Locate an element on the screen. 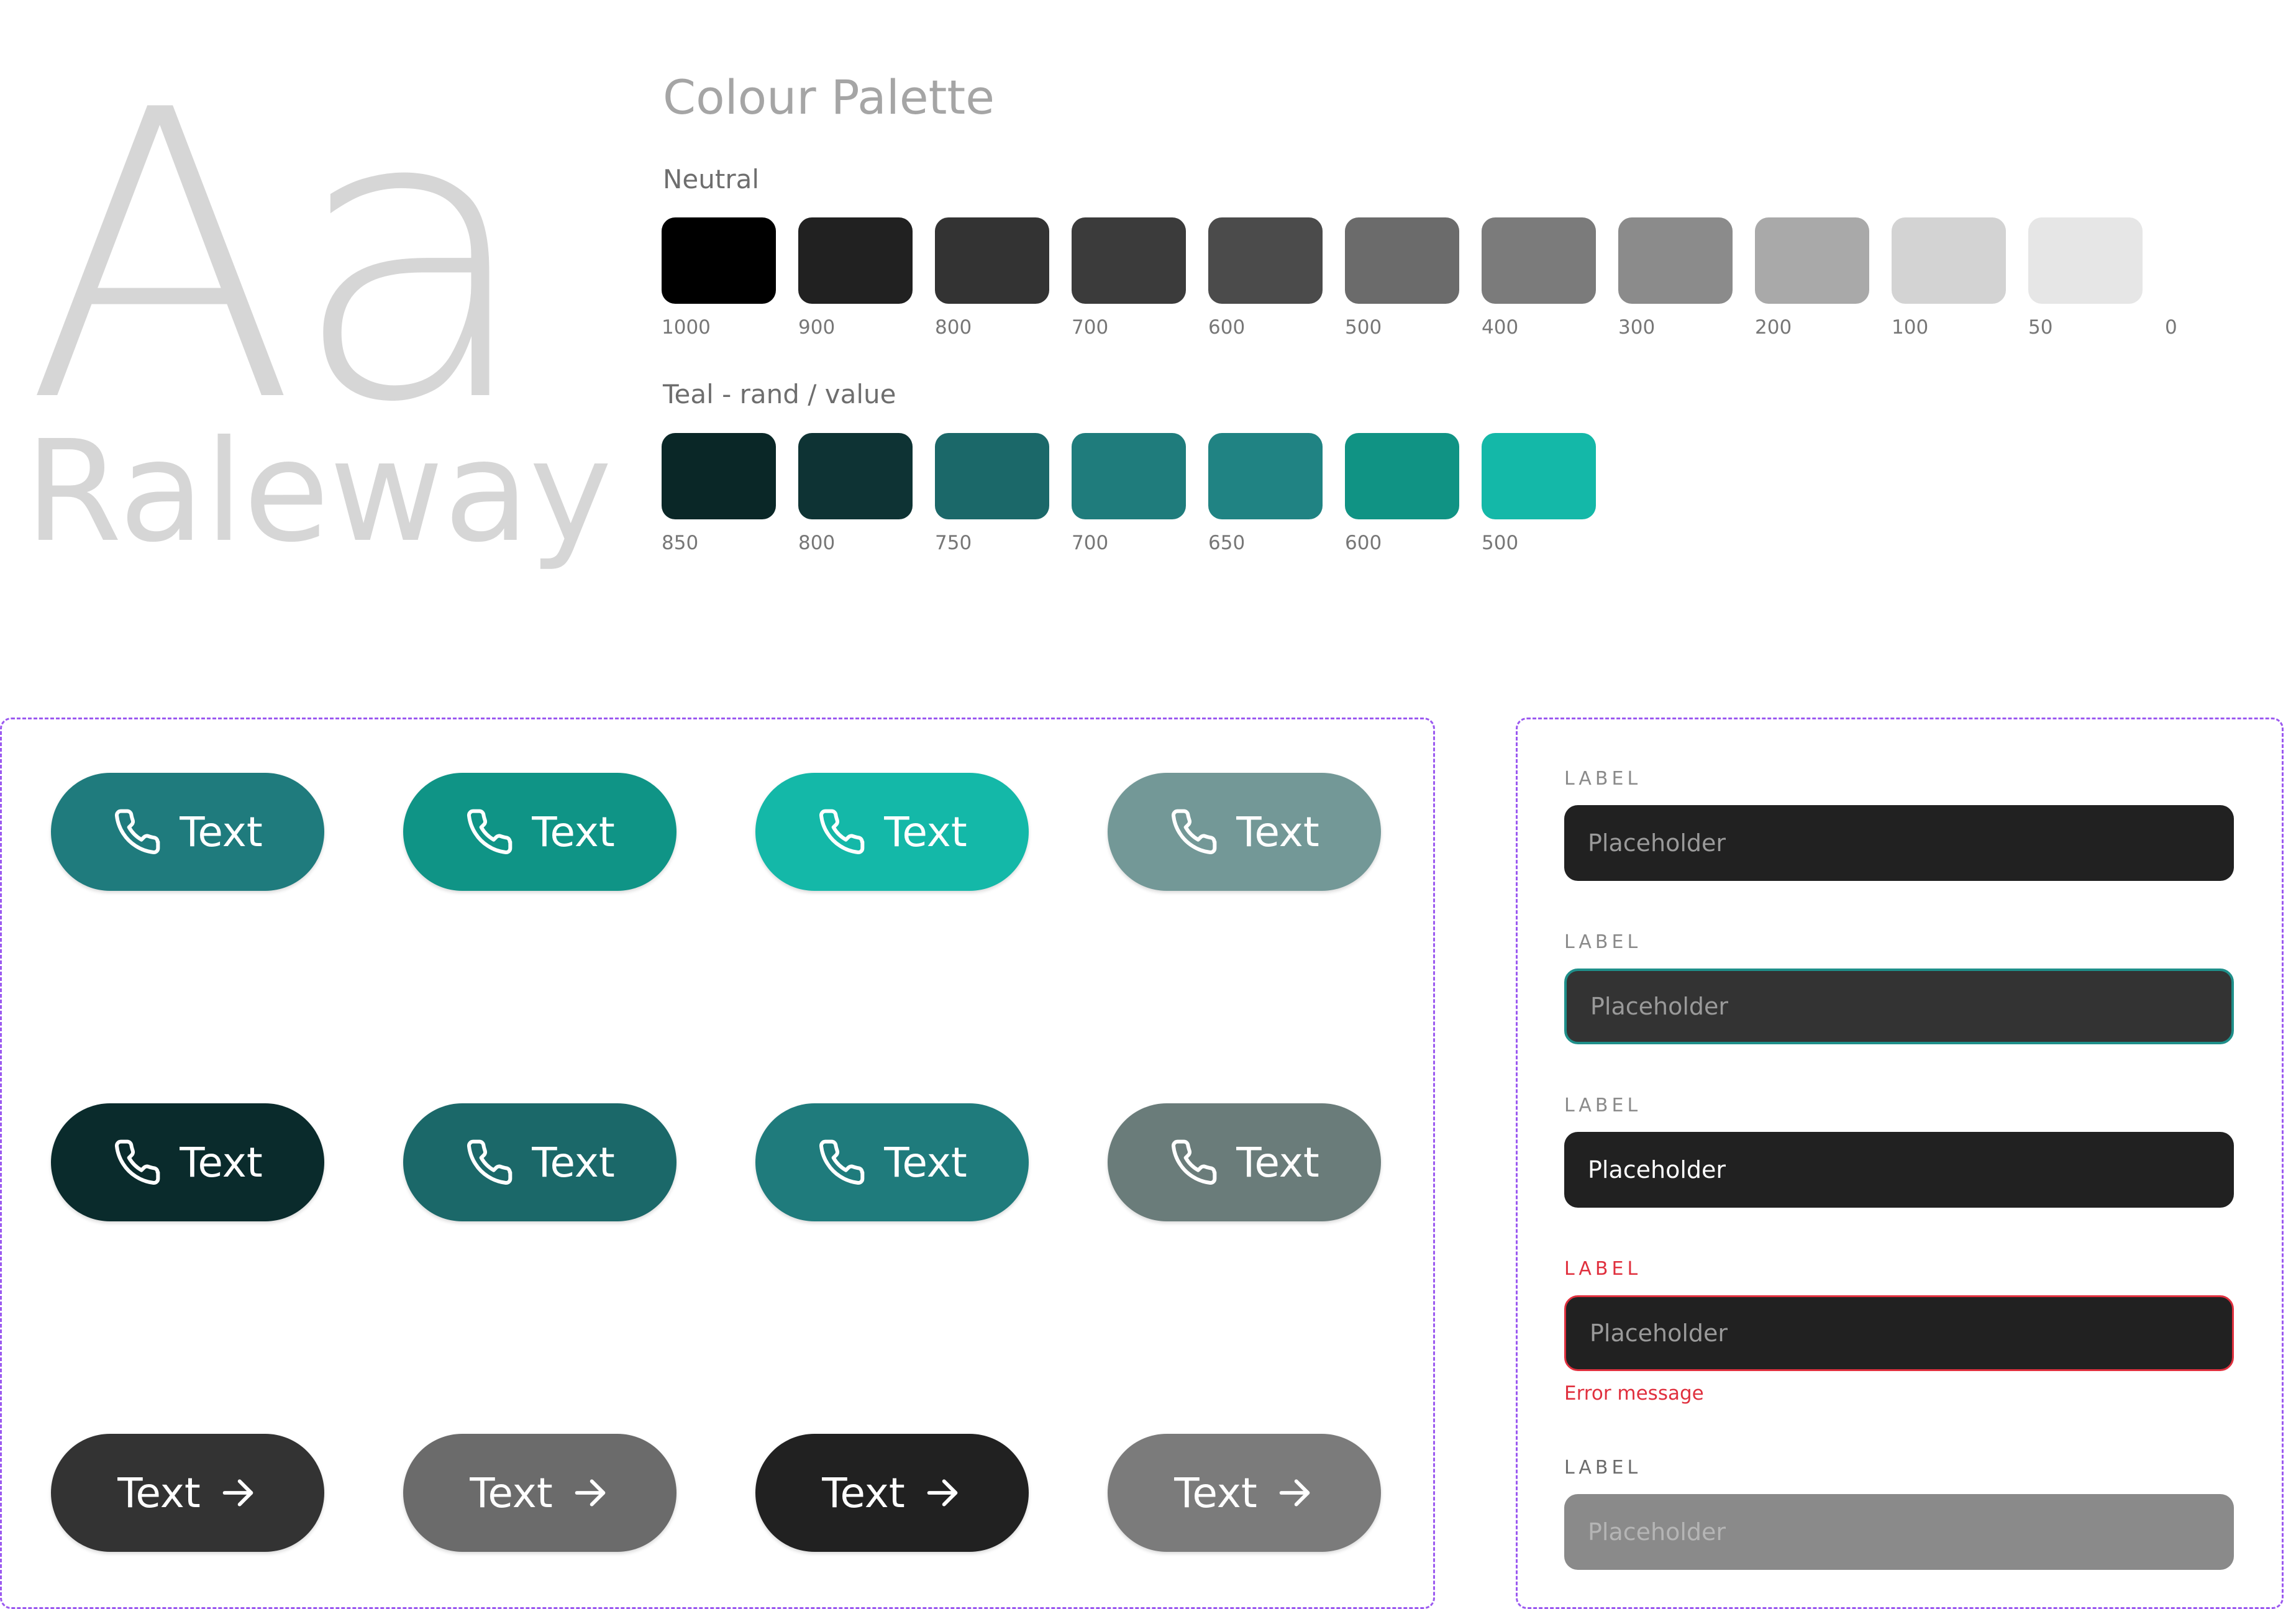  text-button-1-1: Text is located at coordinates (188, 832).